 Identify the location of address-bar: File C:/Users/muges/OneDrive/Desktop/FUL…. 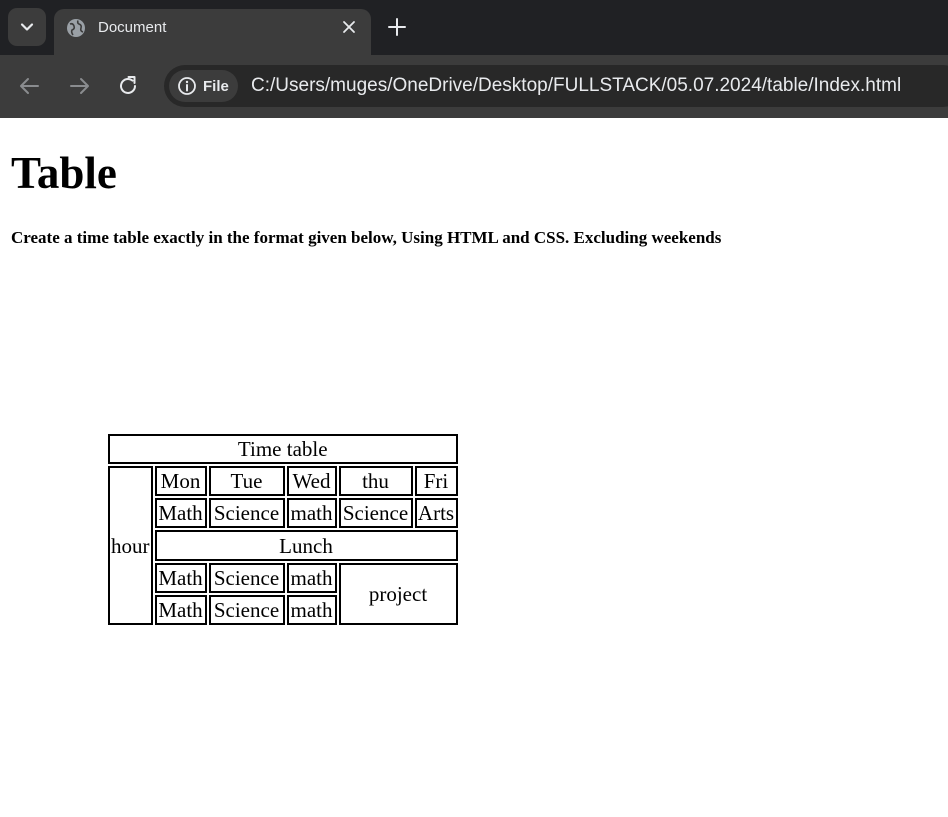
(556, 86).